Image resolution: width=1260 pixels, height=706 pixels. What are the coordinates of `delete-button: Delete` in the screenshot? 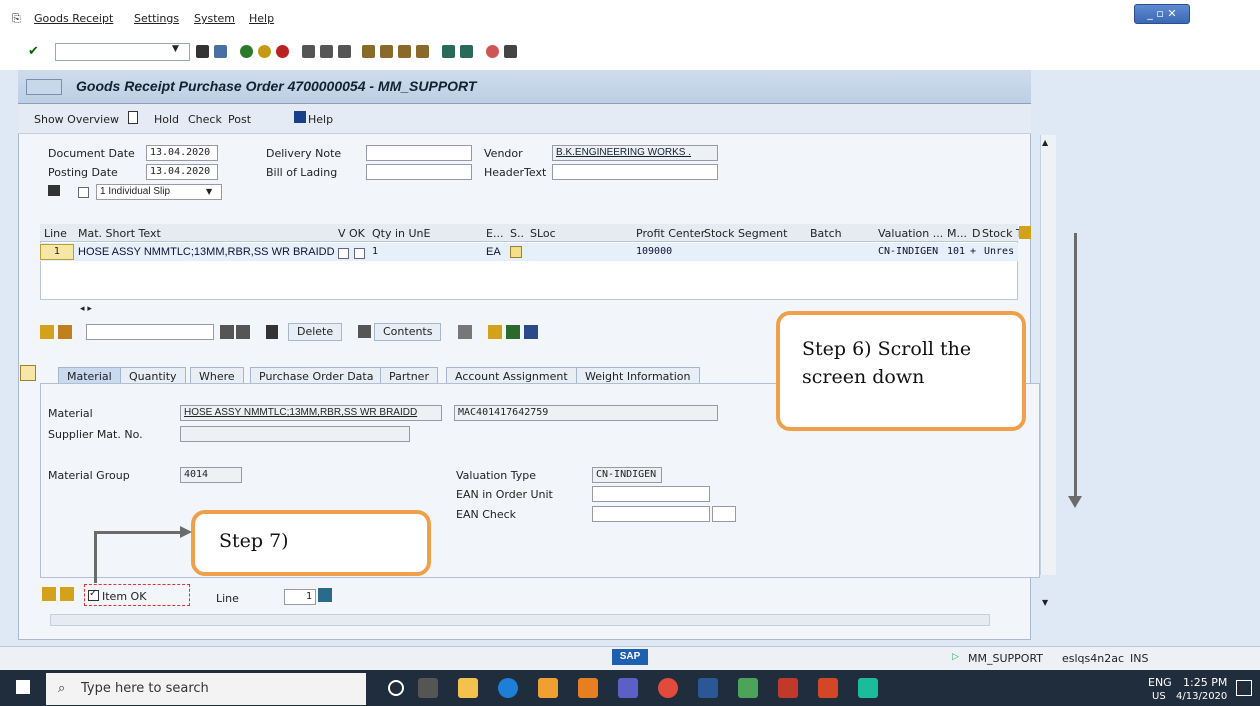 It's located at (315, 332).